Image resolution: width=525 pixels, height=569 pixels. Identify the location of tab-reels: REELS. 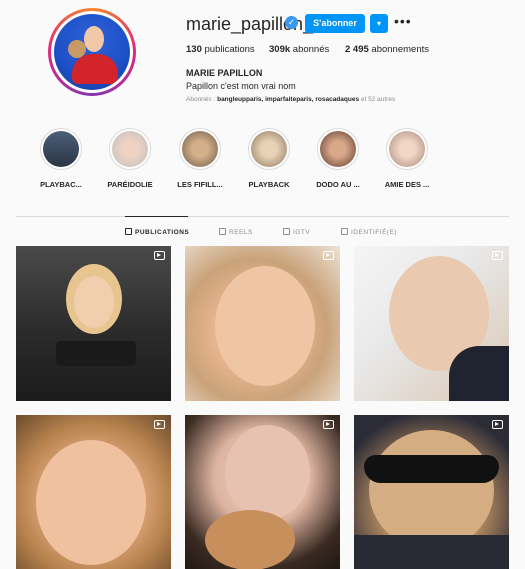
(236, 232).